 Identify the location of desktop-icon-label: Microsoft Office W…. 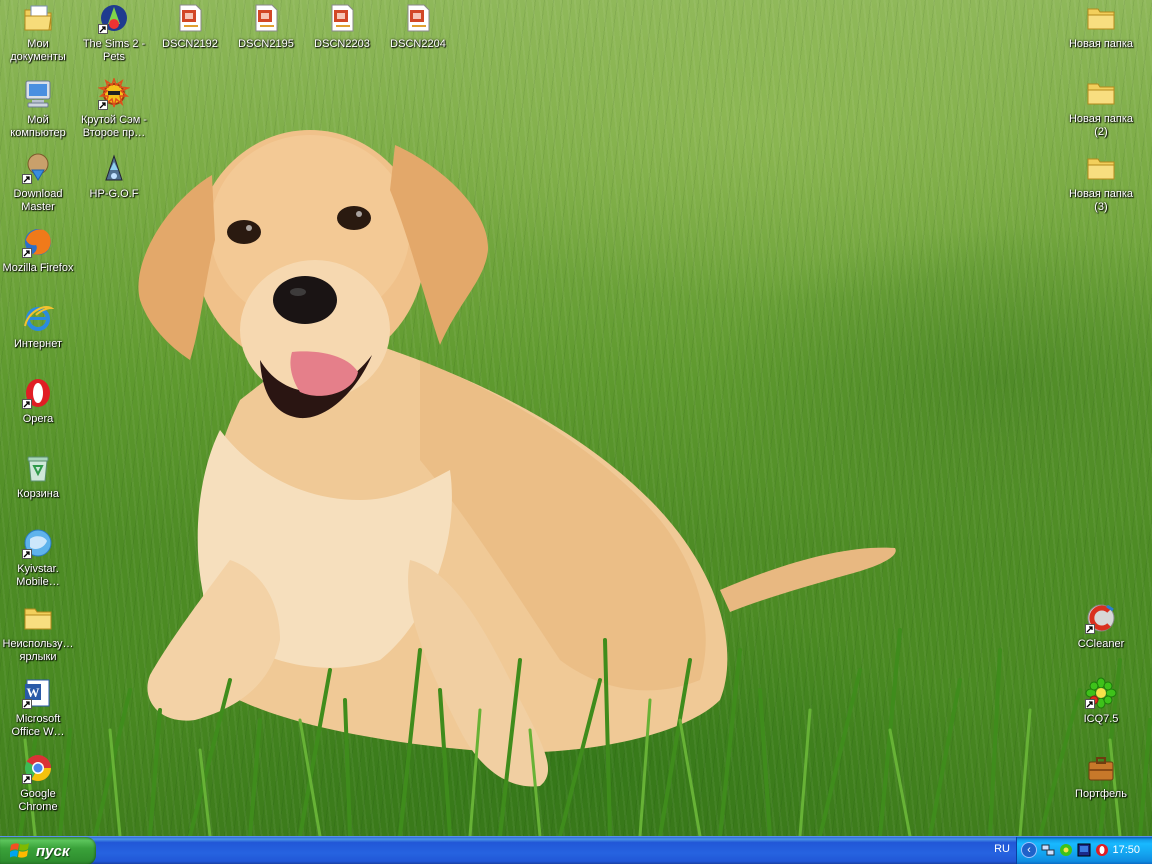
(38, 725).